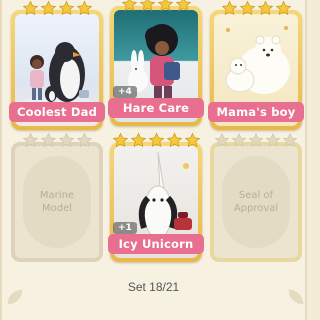 The height and width of the screenshot is (320, 320). I want to click on card-title-text: Marine Model, so click(57, 202).